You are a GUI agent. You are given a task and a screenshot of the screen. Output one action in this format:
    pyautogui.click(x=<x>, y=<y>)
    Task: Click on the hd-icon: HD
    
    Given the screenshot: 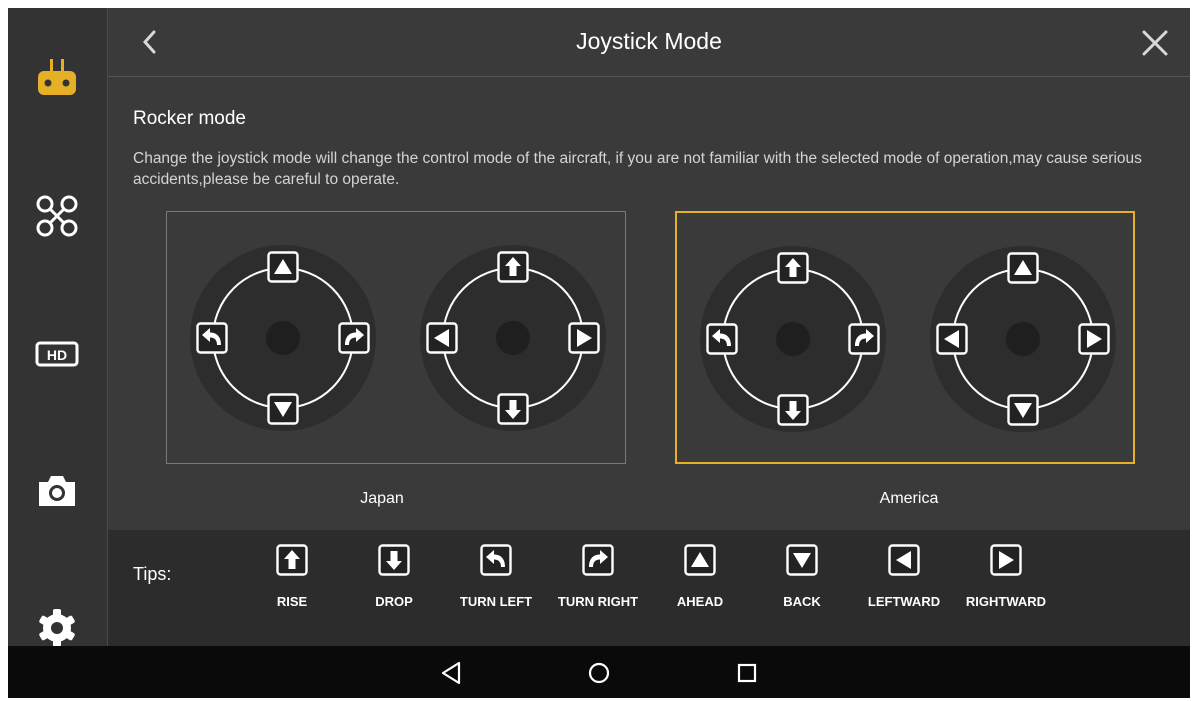 What is the action you would take?
    pyautogui.click(x=57, y=354)
    